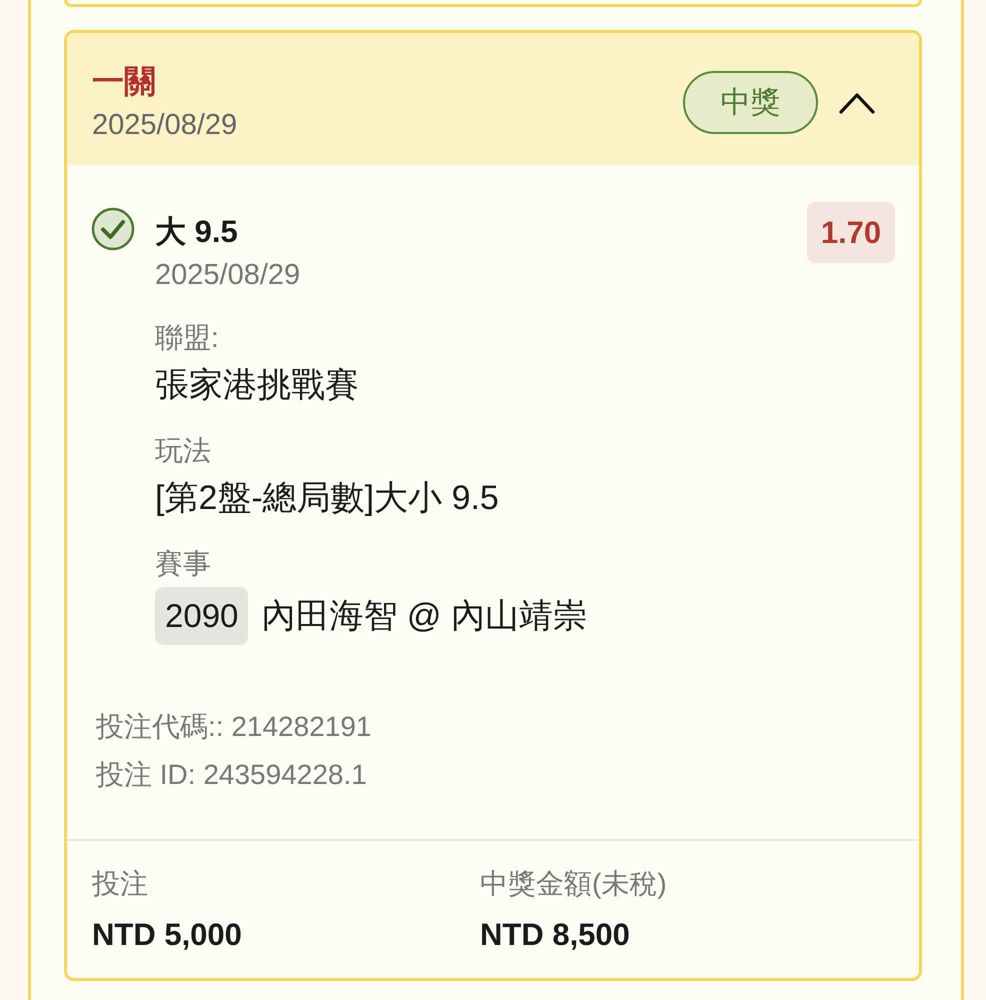  What do you see at coordinates (851, 232) in the screenshot?
I see `odds-badge: 1.70` at bounding box center [851, 232].